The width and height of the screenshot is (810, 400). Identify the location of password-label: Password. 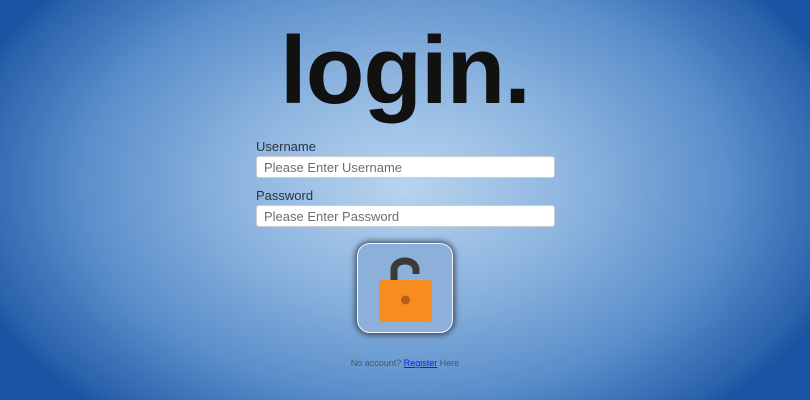
(285, 195).